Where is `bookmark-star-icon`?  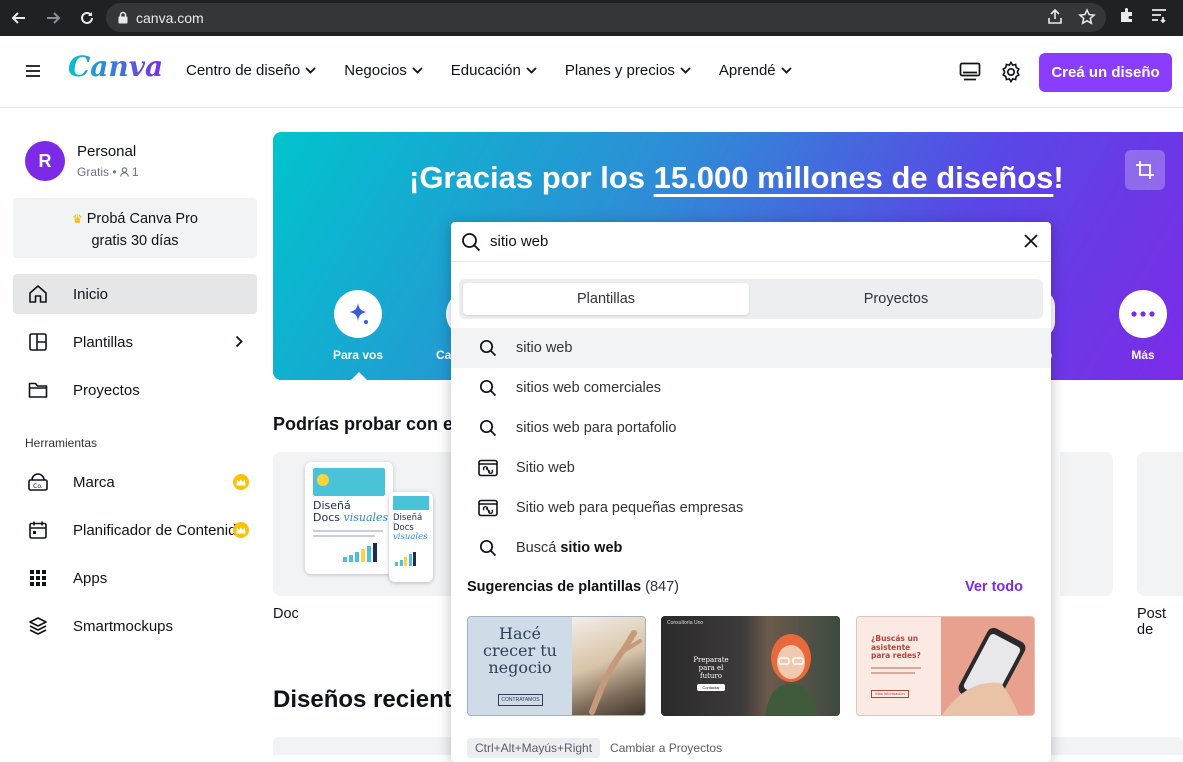 bookmark-star-icon is located at coordinates (1087, 17).